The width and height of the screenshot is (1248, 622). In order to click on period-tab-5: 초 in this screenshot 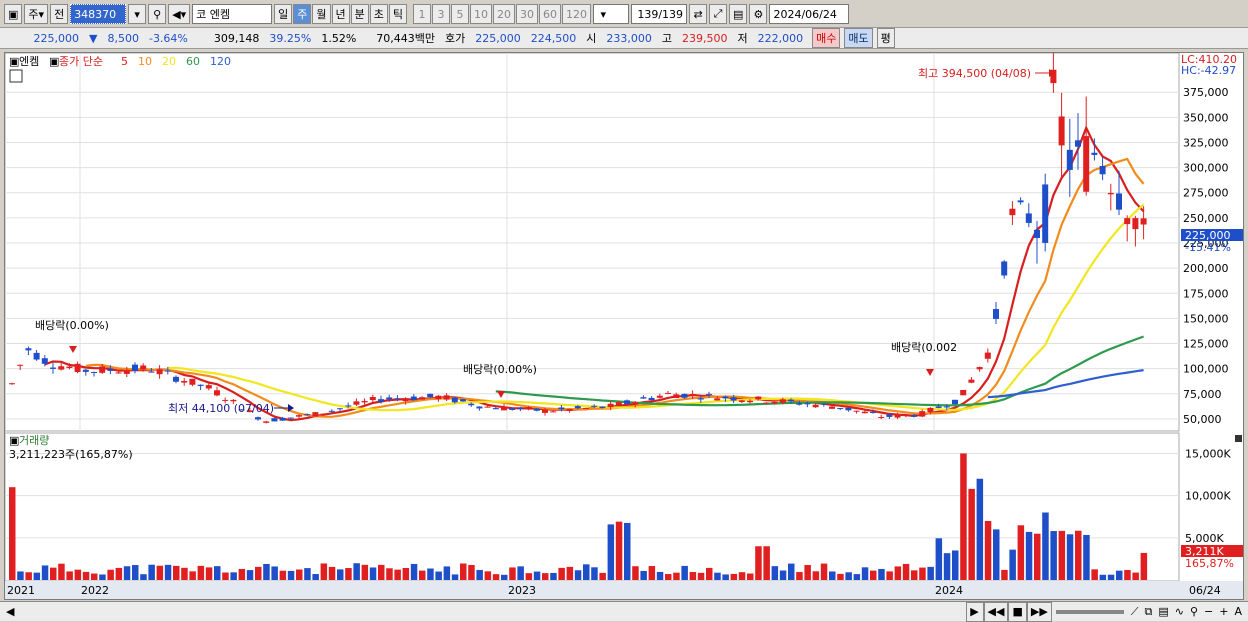, I will do `click(378, 14)`.